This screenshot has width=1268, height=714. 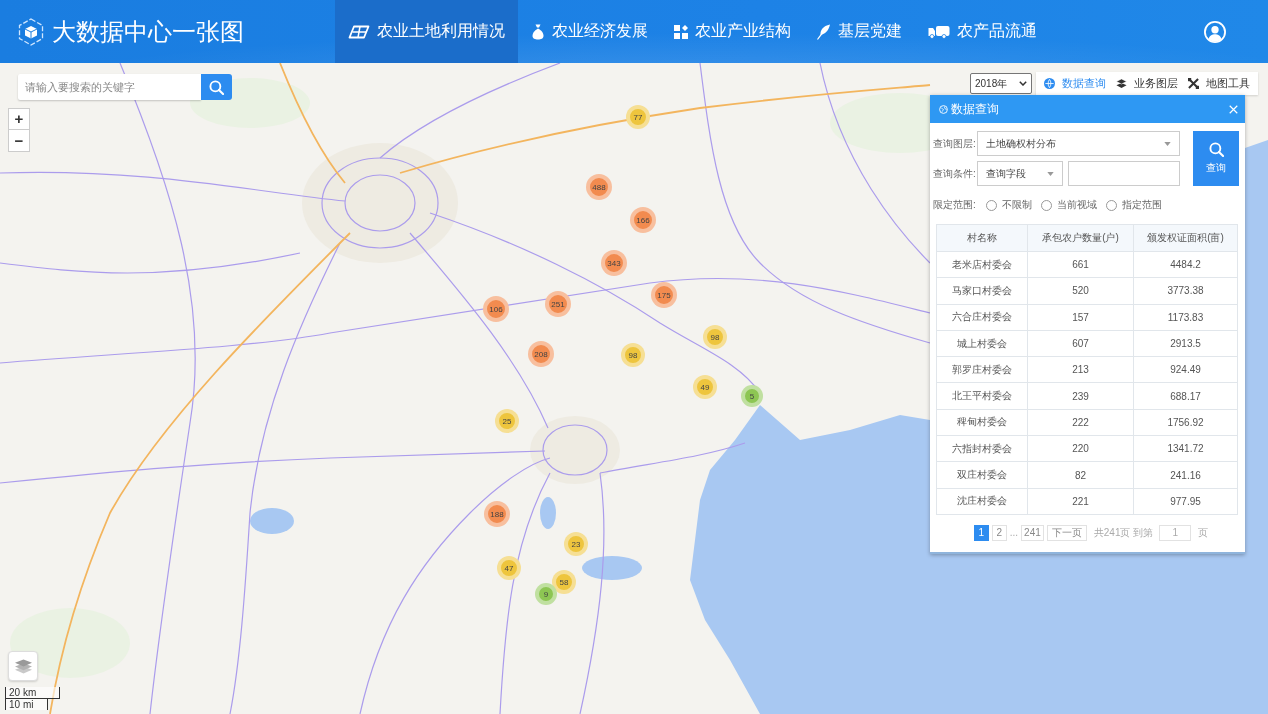 I want to click on table-cell: 220, so click(x=1080, y=448).